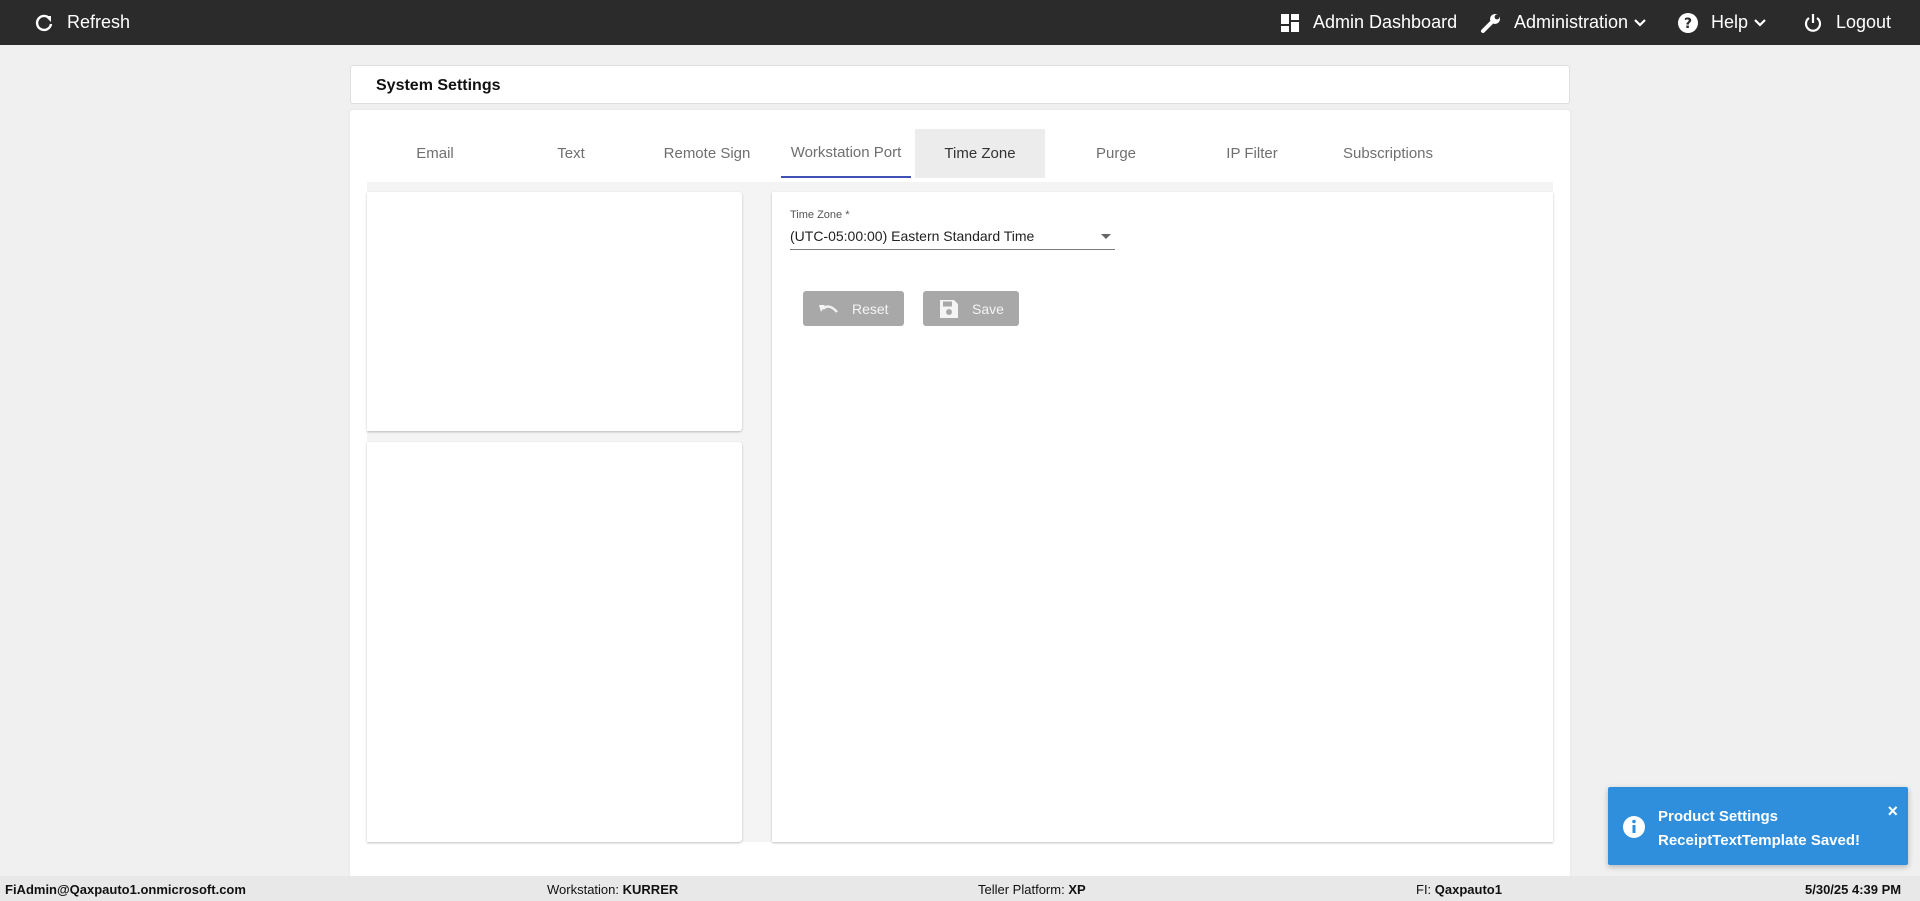 This screenshot has height=901, width=1920. I want to click on footer-platform-label: Teller Platform:, so click(1021, 889).